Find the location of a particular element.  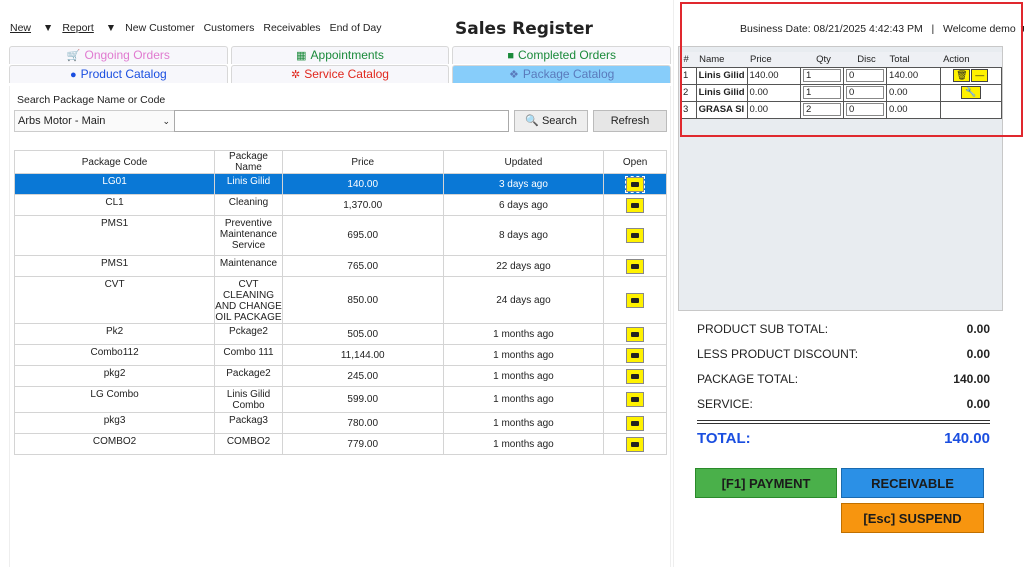

table-row: pkg2 Package2 245.00 1 months ago is located at coordinates (340, 376).